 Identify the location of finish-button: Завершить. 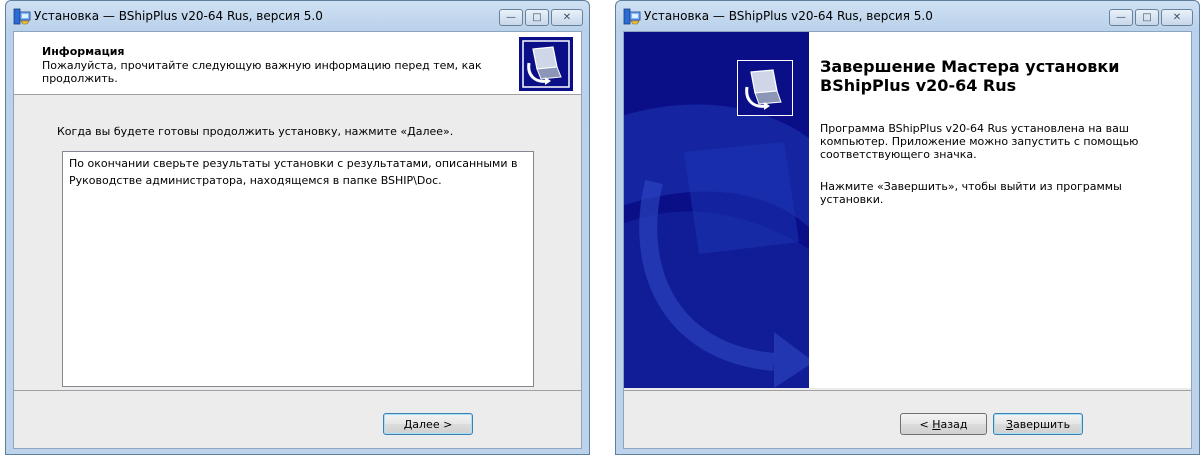
(1038, 424).